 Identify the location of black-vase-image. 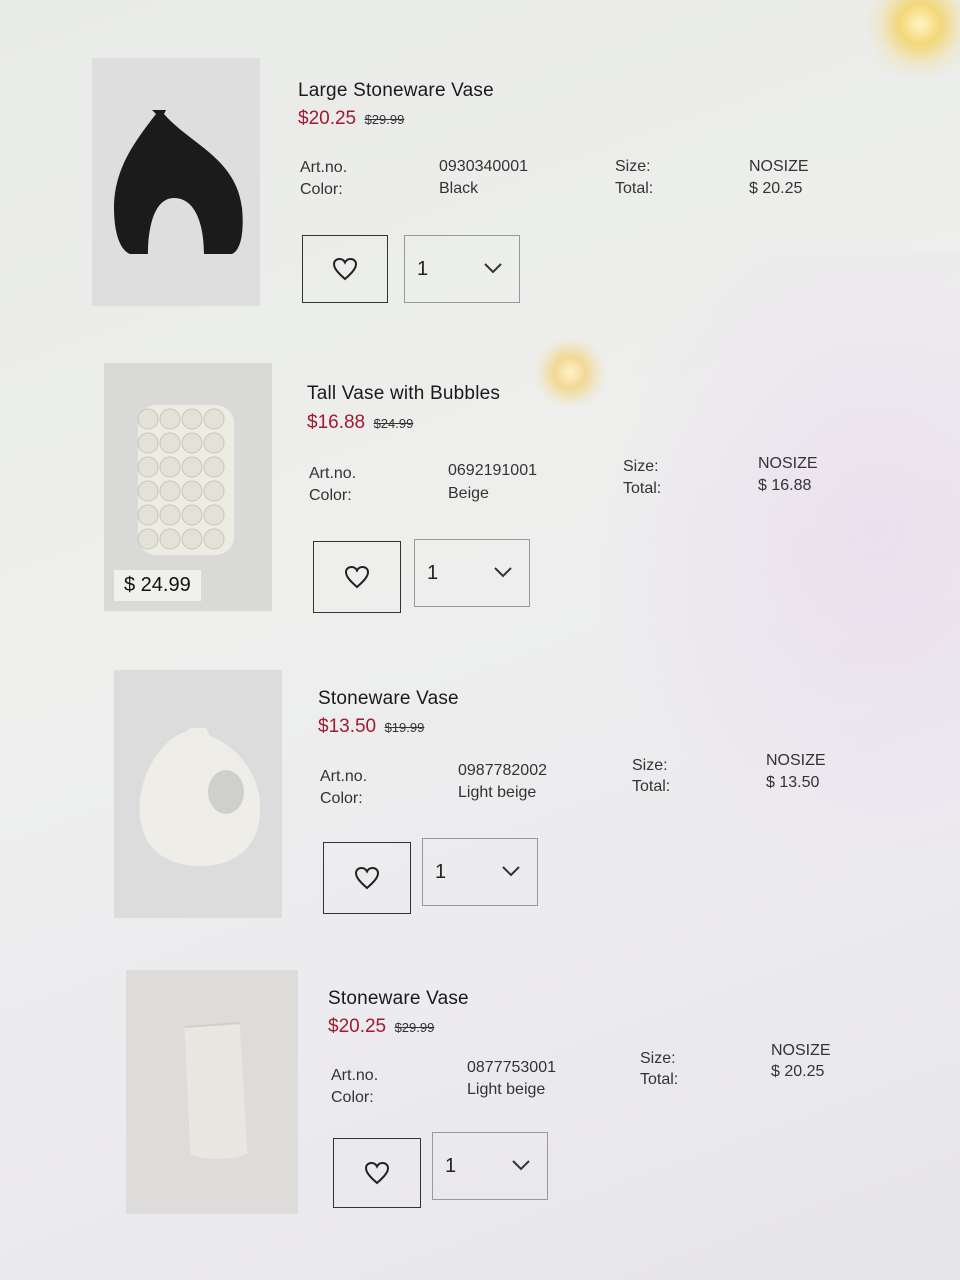
(176, 182).